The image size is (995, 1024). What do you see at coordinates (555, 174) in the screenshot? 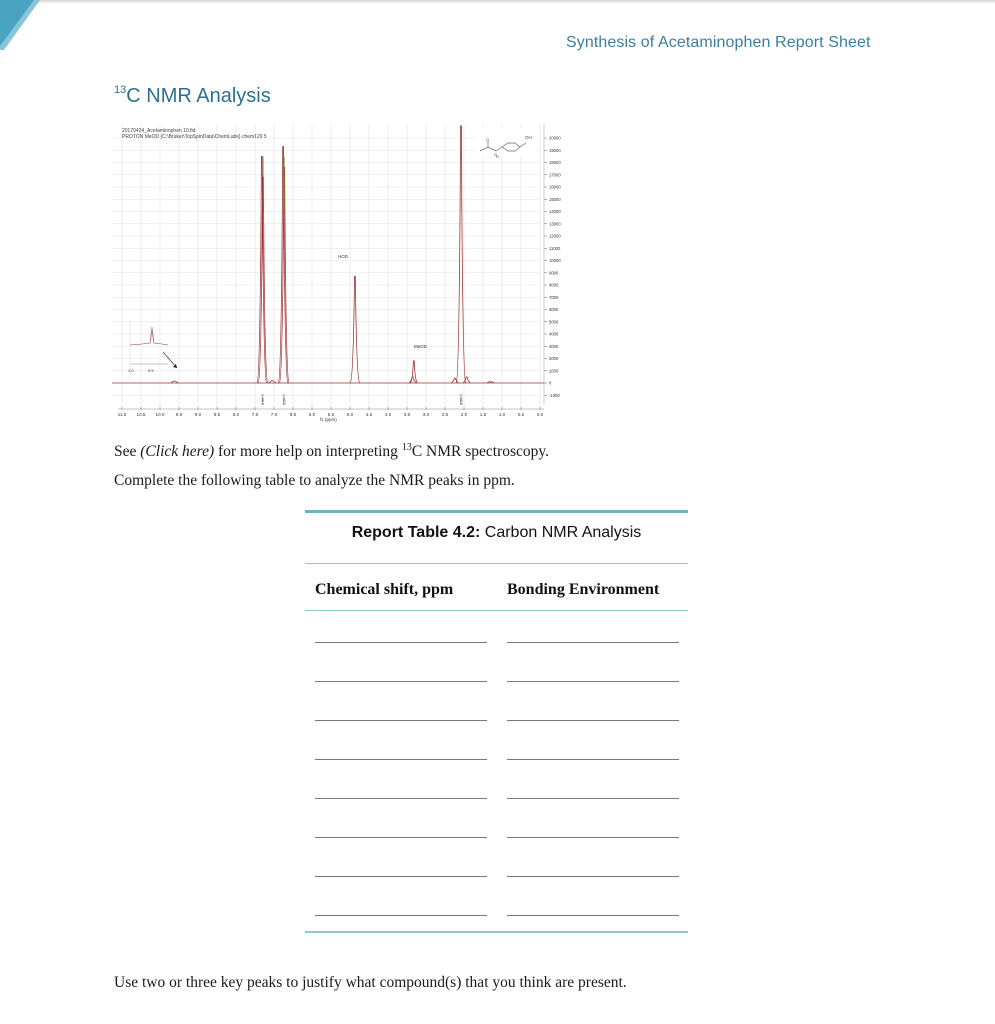
I see `y-tick-label: 17000` at bounding box center [555, 174].